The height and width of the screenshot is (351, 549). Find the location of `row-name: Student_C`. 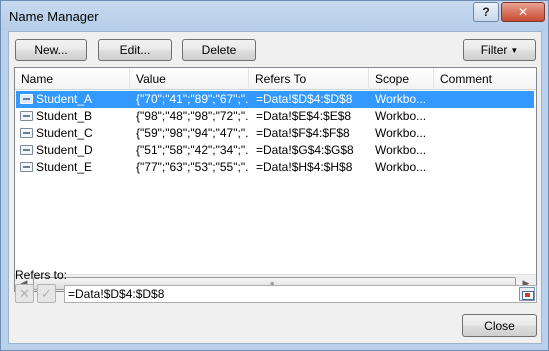

row-name: Student_C is located at coordinates (64, 133).